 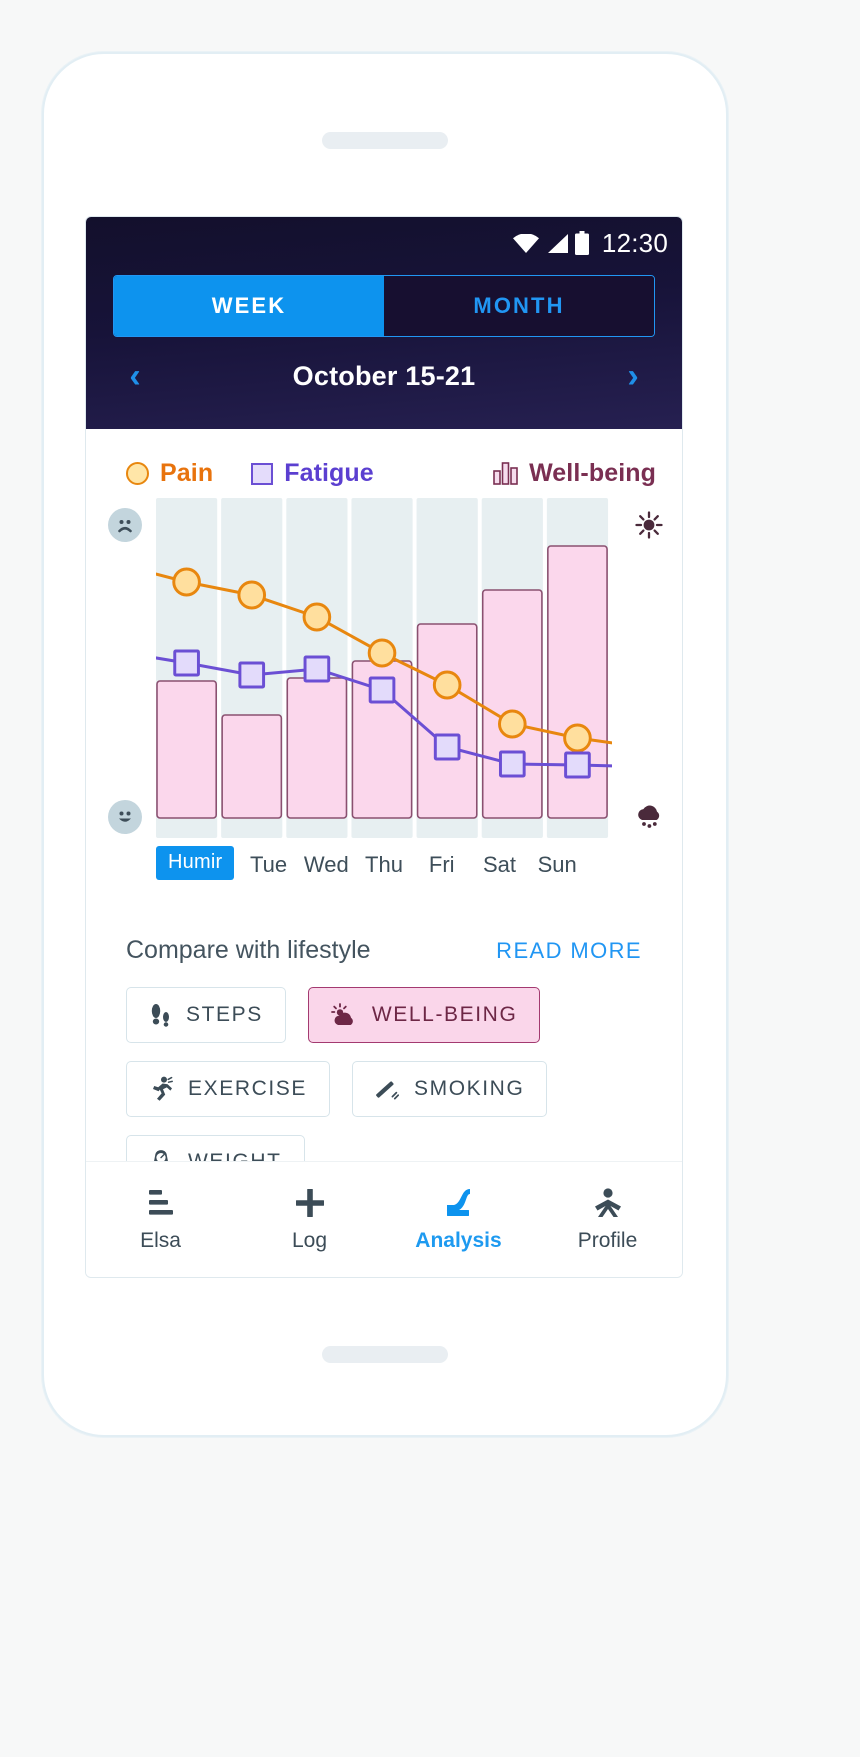 I want to click on wellbeing-pain-fatigue-chart, so click(x=384, y=668).